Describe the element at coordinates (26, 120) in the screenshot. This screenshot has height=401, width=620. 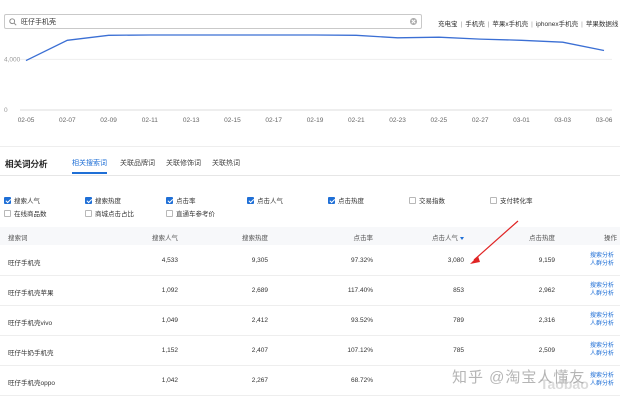
I see `x-tick-label: 02-05` at that location.